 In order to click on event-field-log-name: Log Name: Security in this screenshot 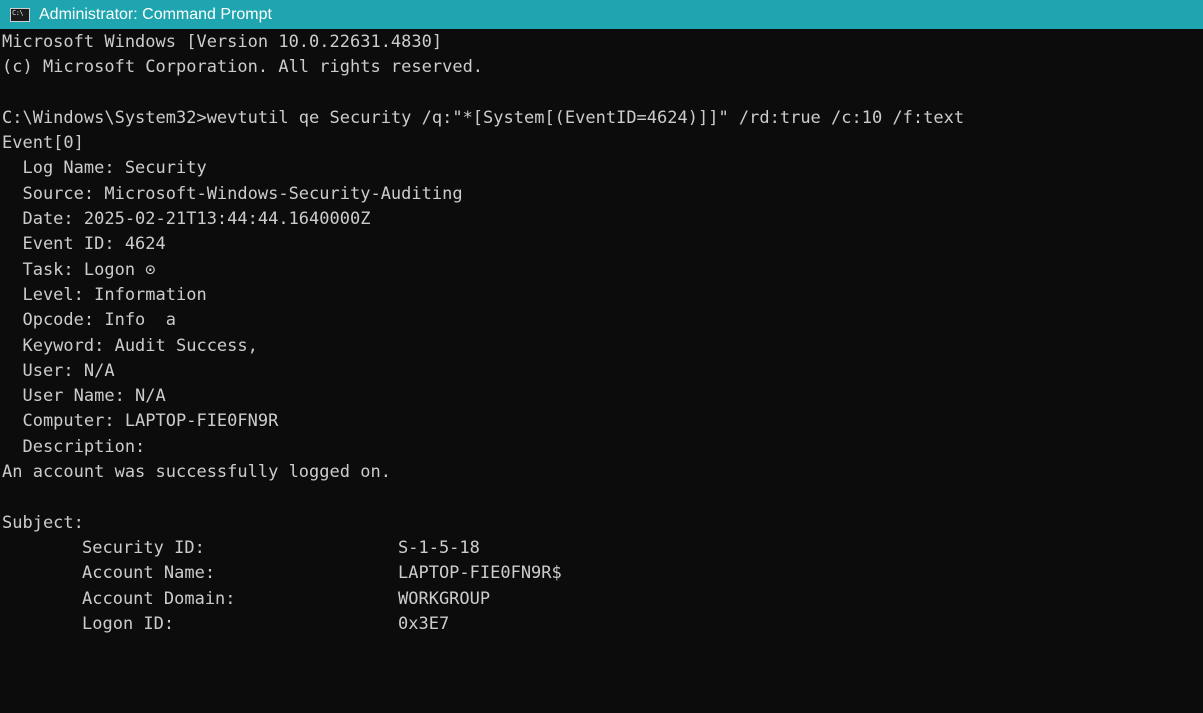, I will do `click(104, 168)`.